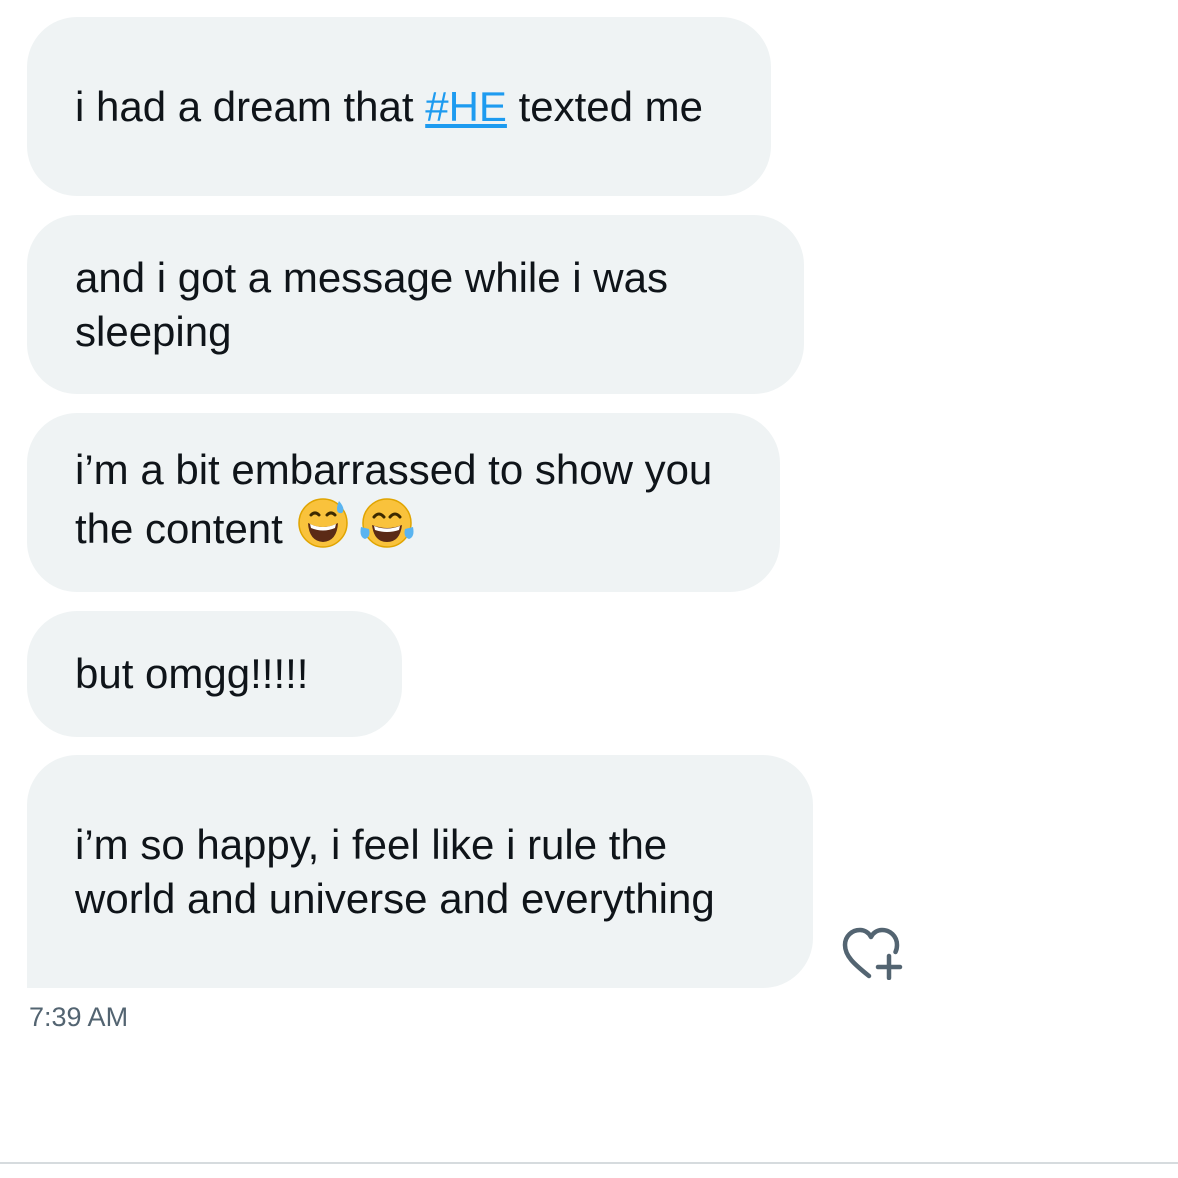 Image resolution: width=1178 pixels, height=1178 pixels. I want to click on message-bubble-4: but omgg!!!!!, so click(214, 674).